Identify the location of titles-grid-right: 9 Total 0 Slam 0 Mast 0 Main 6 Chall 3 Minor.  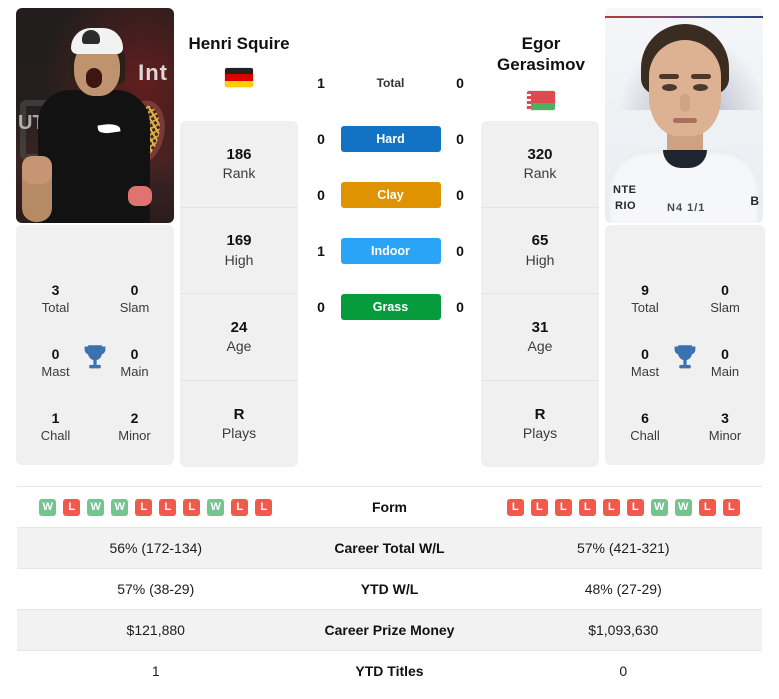
(685, 366).